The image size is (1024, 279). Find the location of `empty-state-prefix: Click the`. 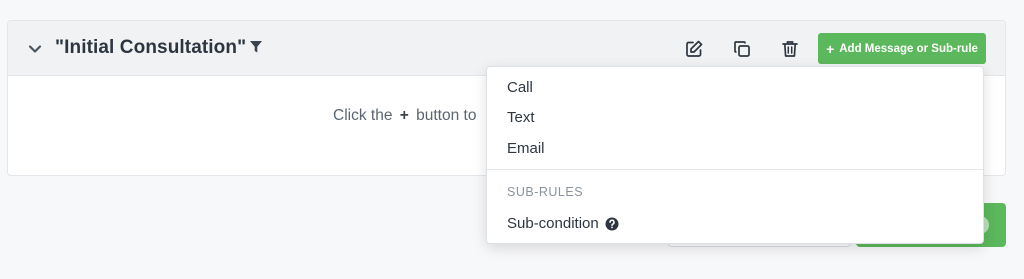

empty-state-prefix: Click the is located at coordinates (363, 115).